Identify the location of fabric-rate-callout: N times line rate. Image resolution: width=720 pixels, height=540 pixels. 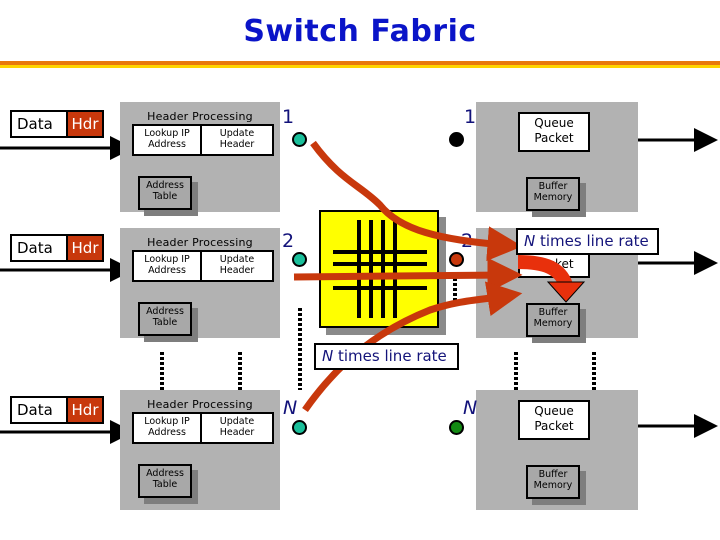
(386, 356).